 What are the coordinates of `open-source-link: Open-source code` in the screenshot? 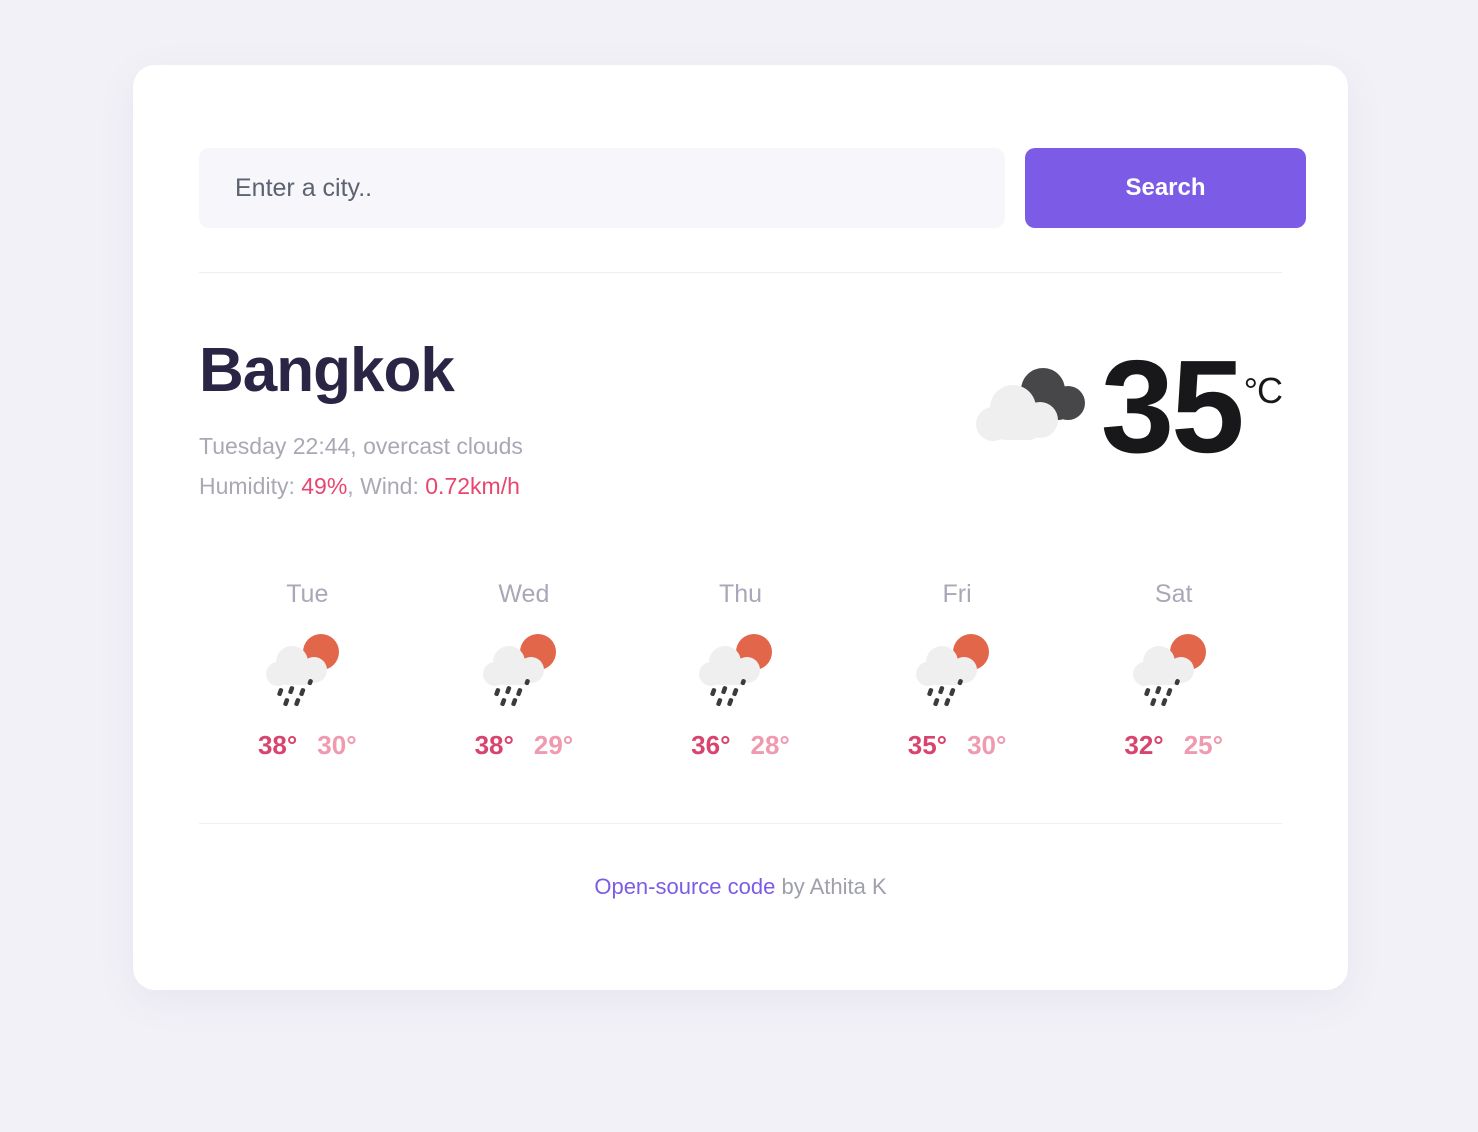 It's located at (684, 886).